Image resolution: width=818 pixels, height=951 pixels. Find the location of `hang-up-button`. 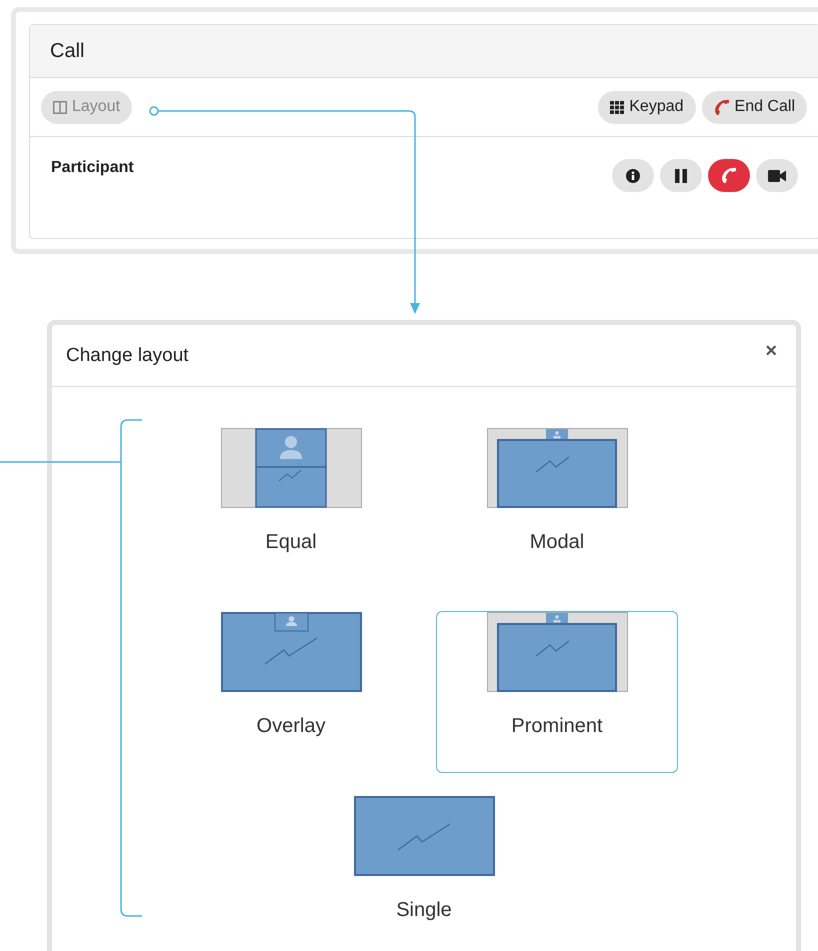

hang-up-button is located at coordinates (729, 175).